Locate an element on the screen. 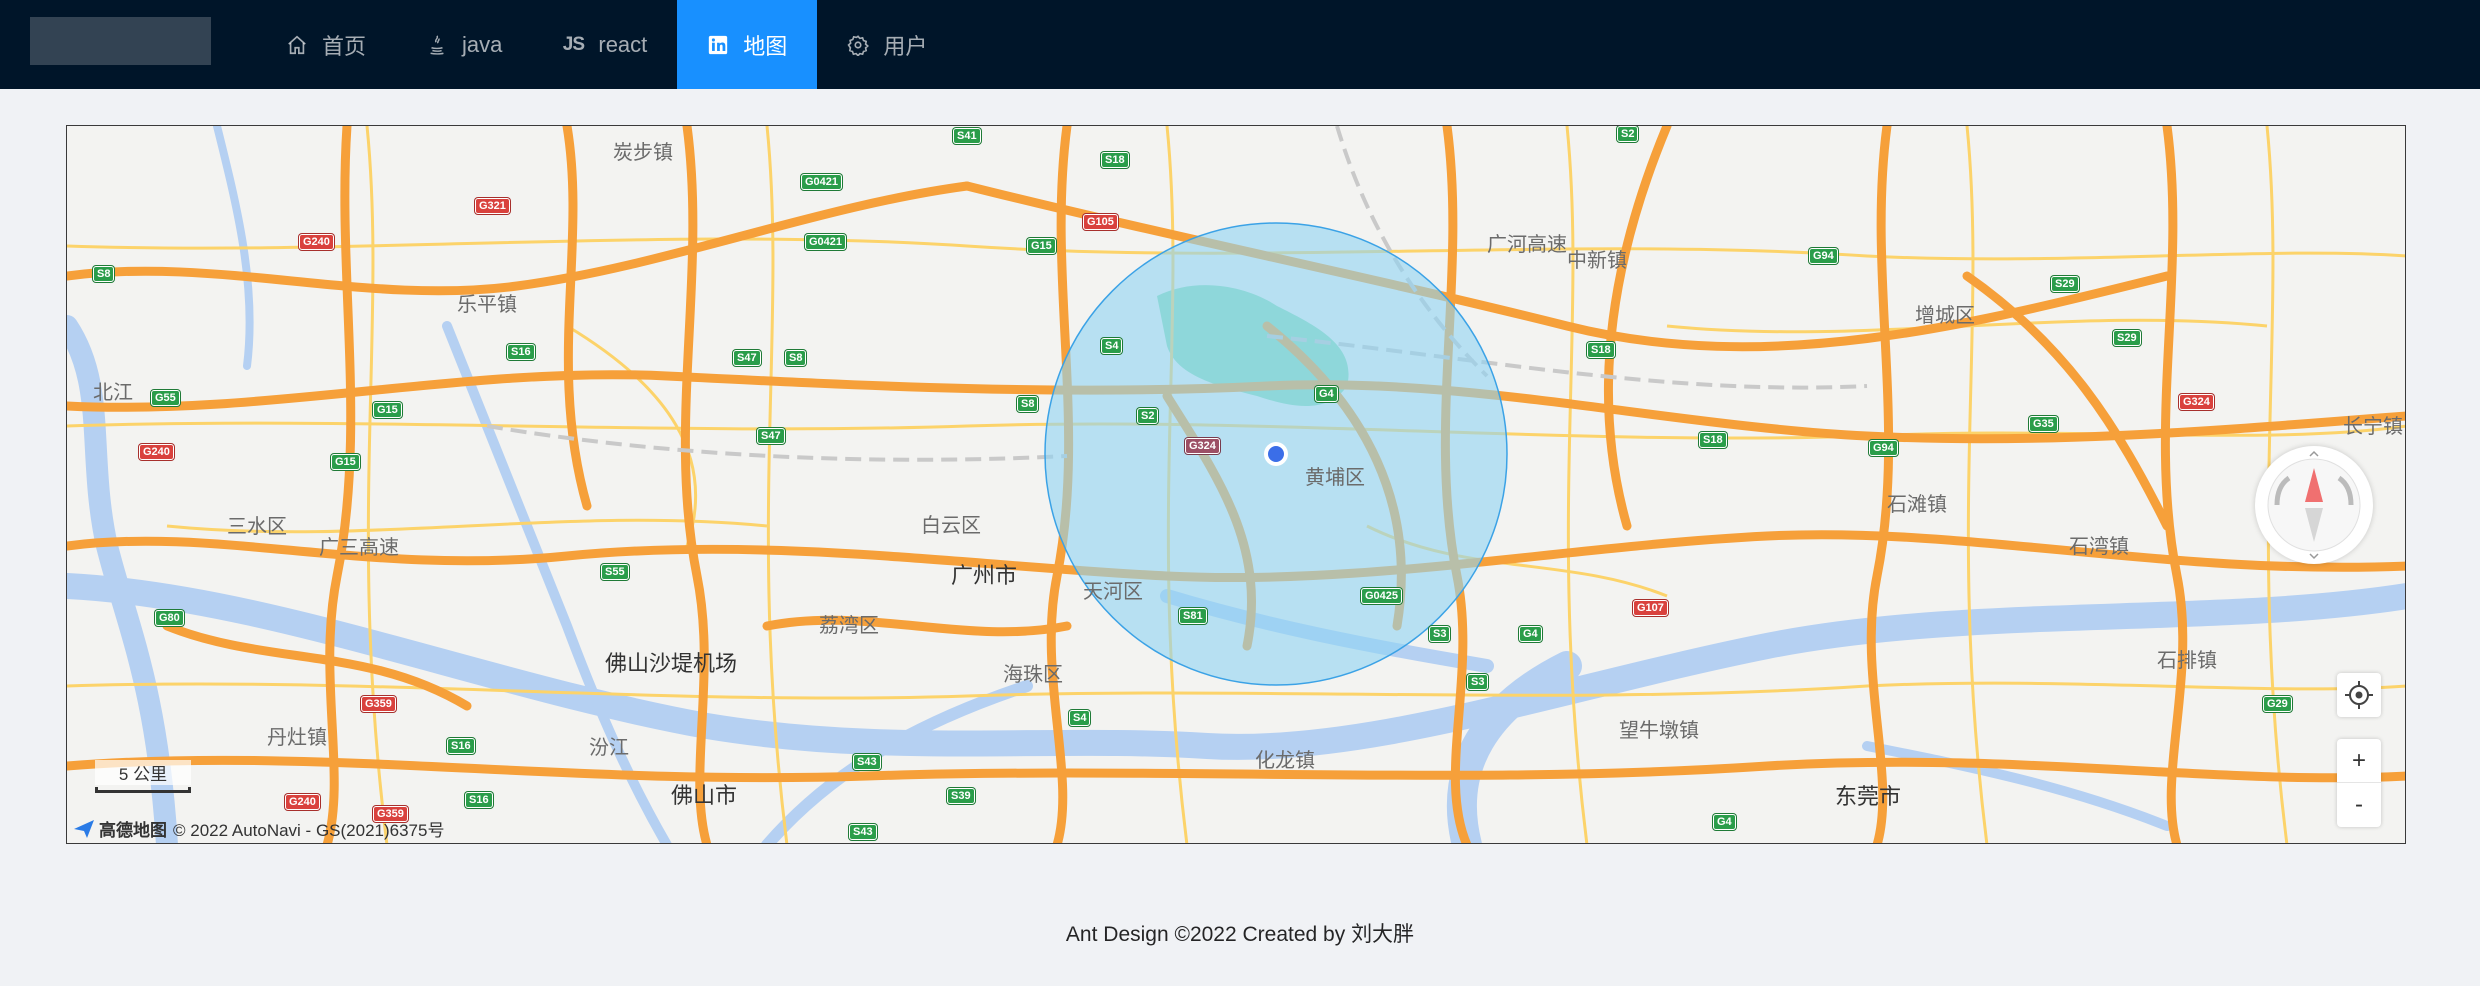 The height and width of the screenshot is (986, 2480). place-label: 白云区 is located at coordinates (951, 526).